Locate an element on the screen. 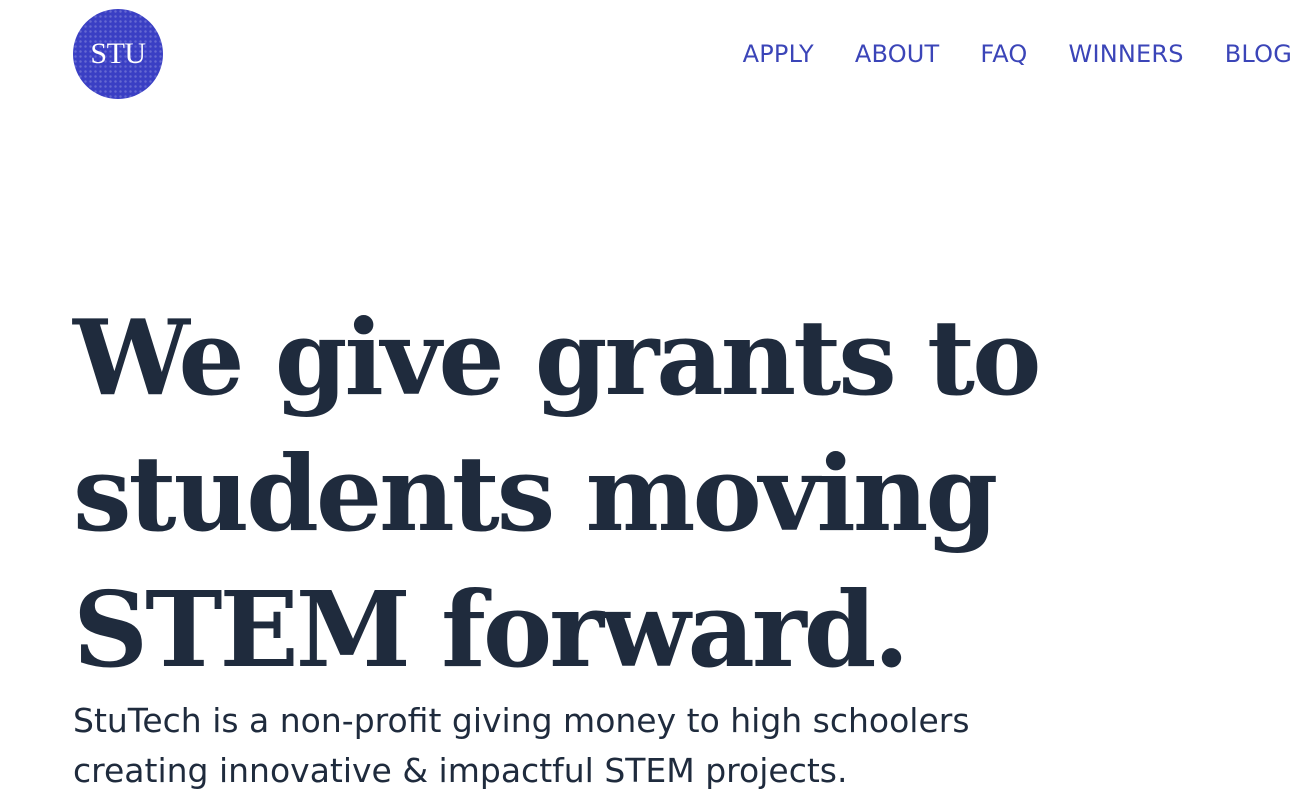  main-nav: APPLY ABOUT FAQ WINNERS BLOG is located at coordinates (1017, 54).